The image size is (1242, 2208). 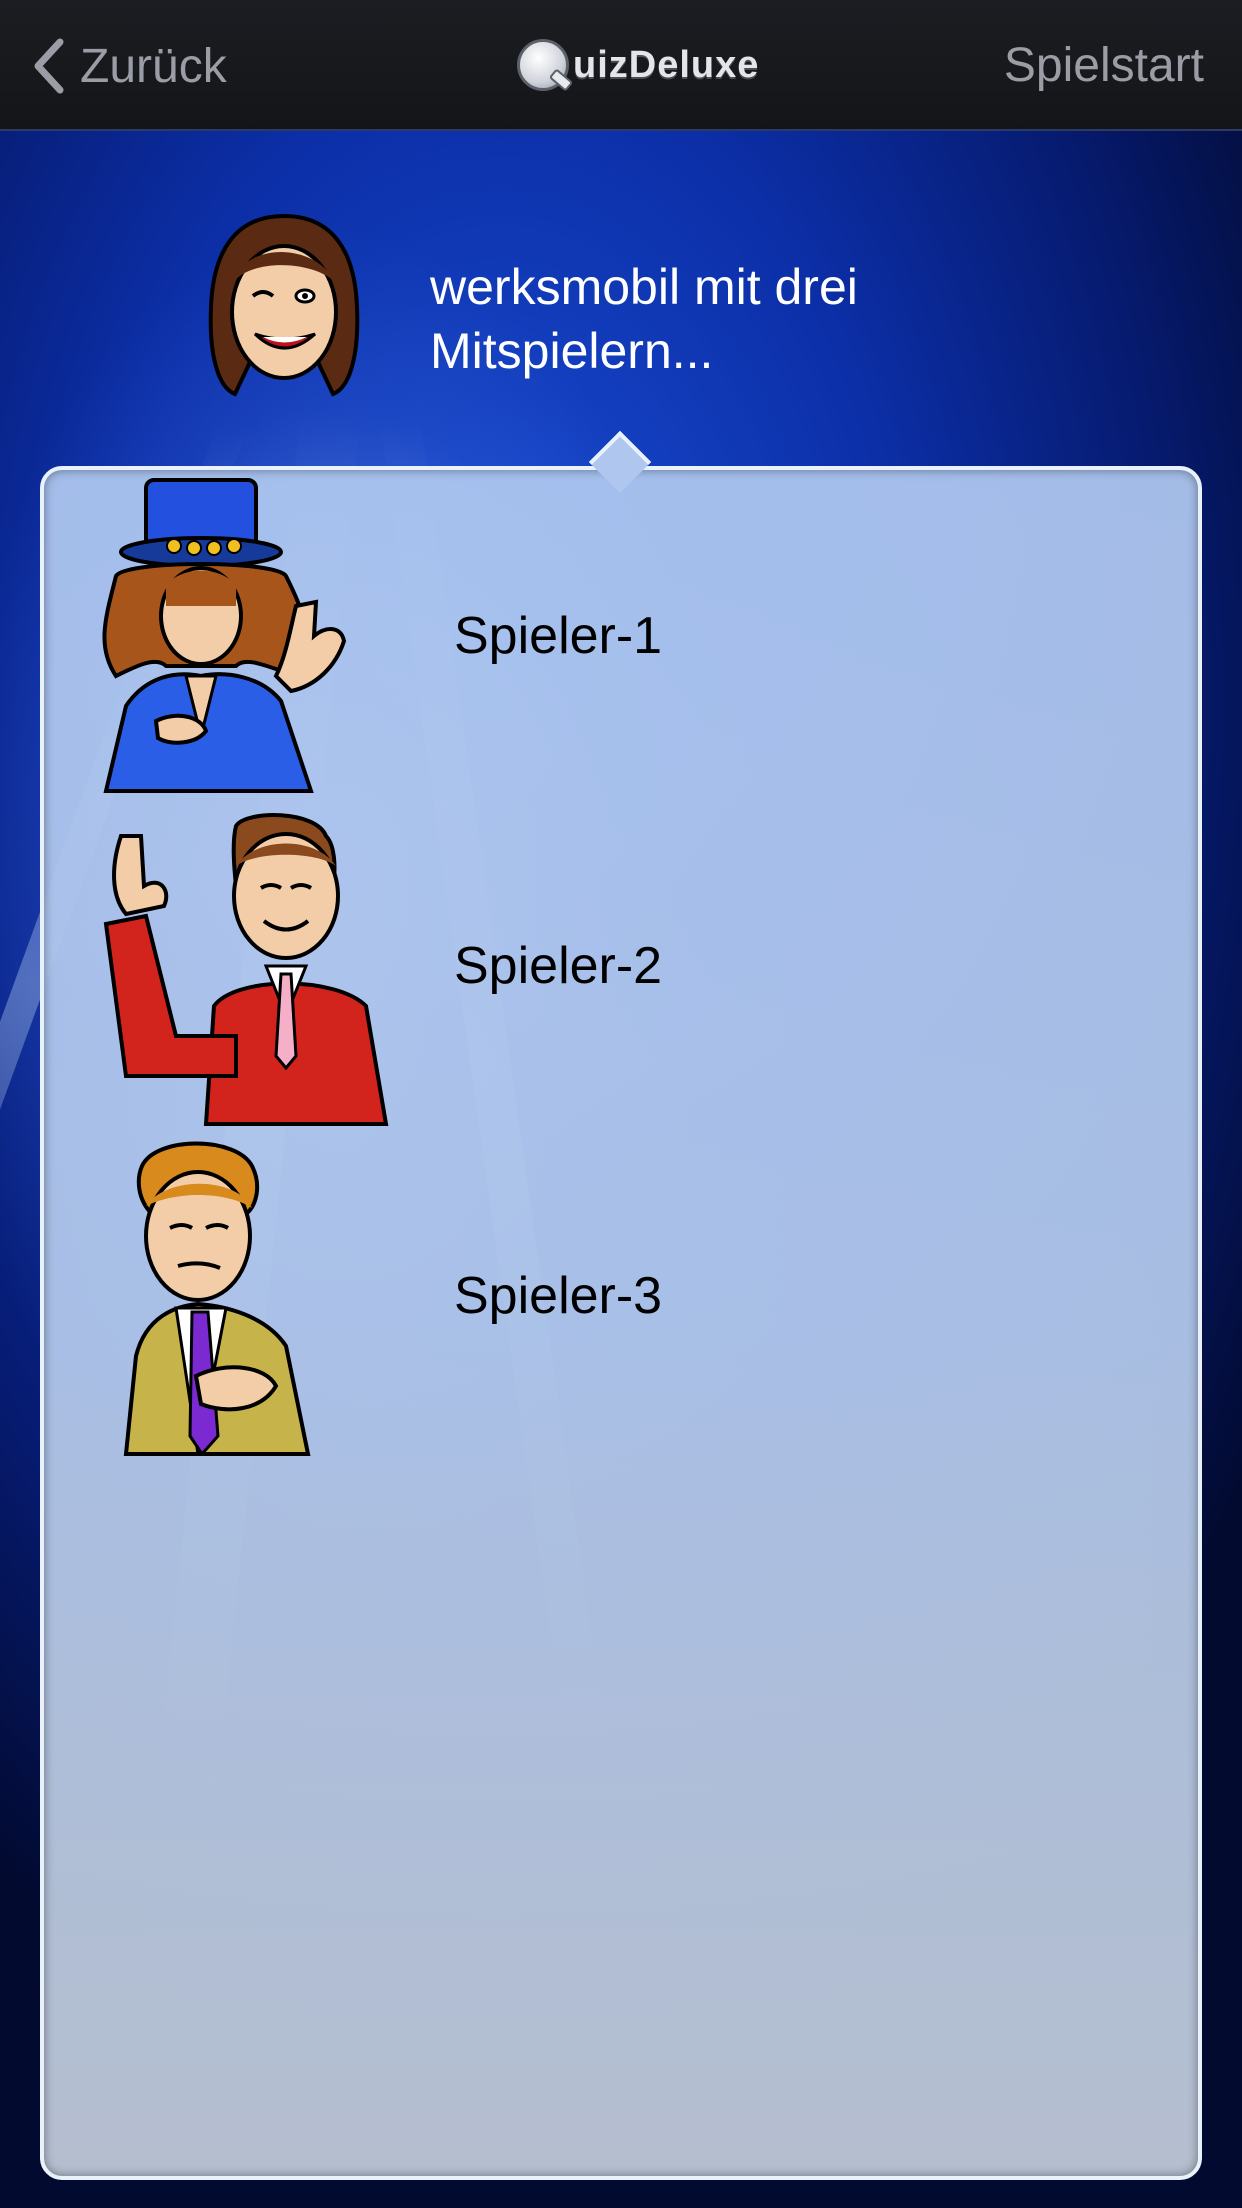 What do you see at coordinates (543, 65) in the screenshot?
I see `logo-q-icon` at bounding box center [543, 65].